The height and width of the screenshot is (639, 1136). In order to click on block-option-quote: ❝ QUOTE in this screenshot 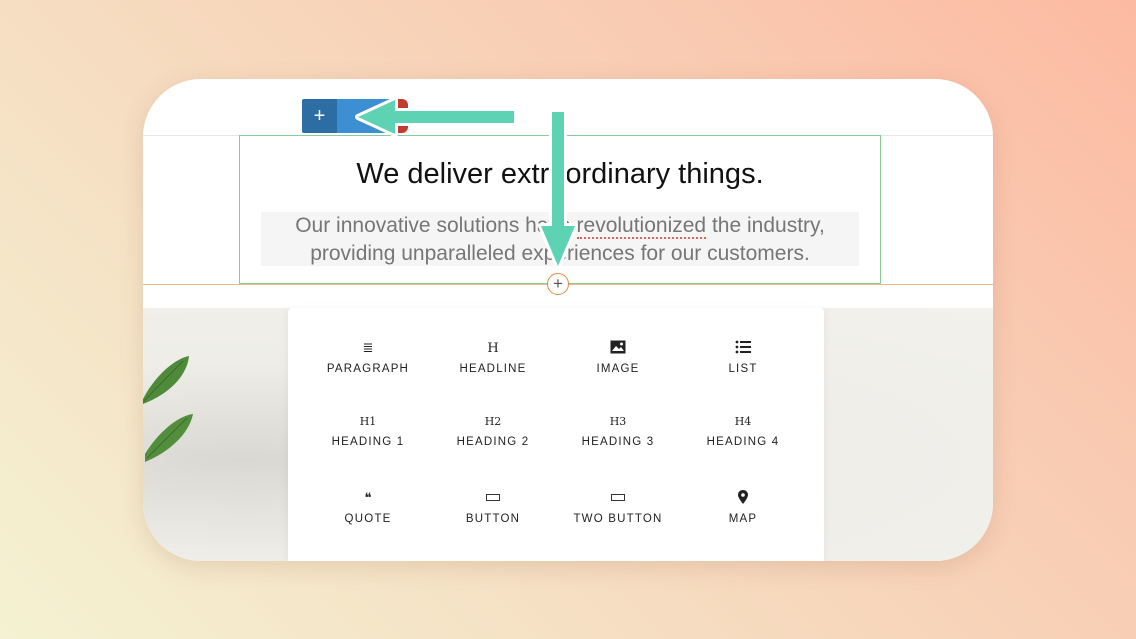, I will do `click(368, 520)`.